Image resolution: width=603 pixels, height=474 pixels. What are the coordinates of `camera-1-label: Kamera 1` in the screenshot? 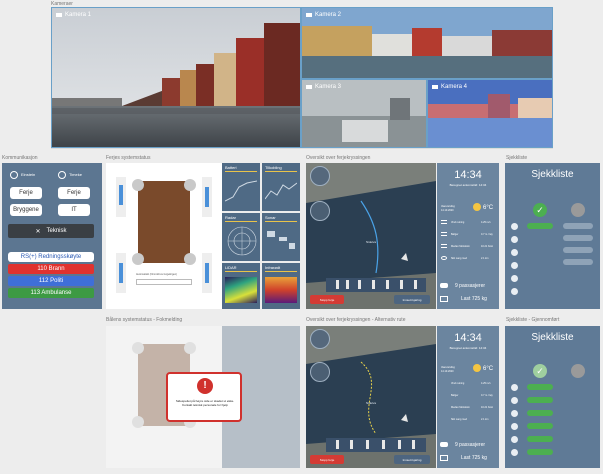 It's located at (78, 15).